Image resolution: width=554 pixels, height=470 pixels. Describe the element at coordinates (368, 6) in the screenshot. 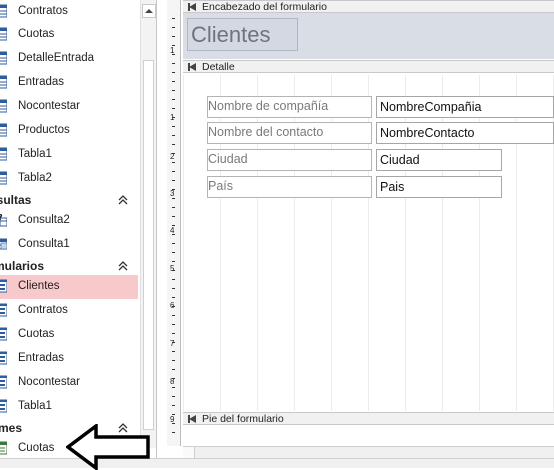

I see `form-header-band: Encabezado del formulario` at that location.